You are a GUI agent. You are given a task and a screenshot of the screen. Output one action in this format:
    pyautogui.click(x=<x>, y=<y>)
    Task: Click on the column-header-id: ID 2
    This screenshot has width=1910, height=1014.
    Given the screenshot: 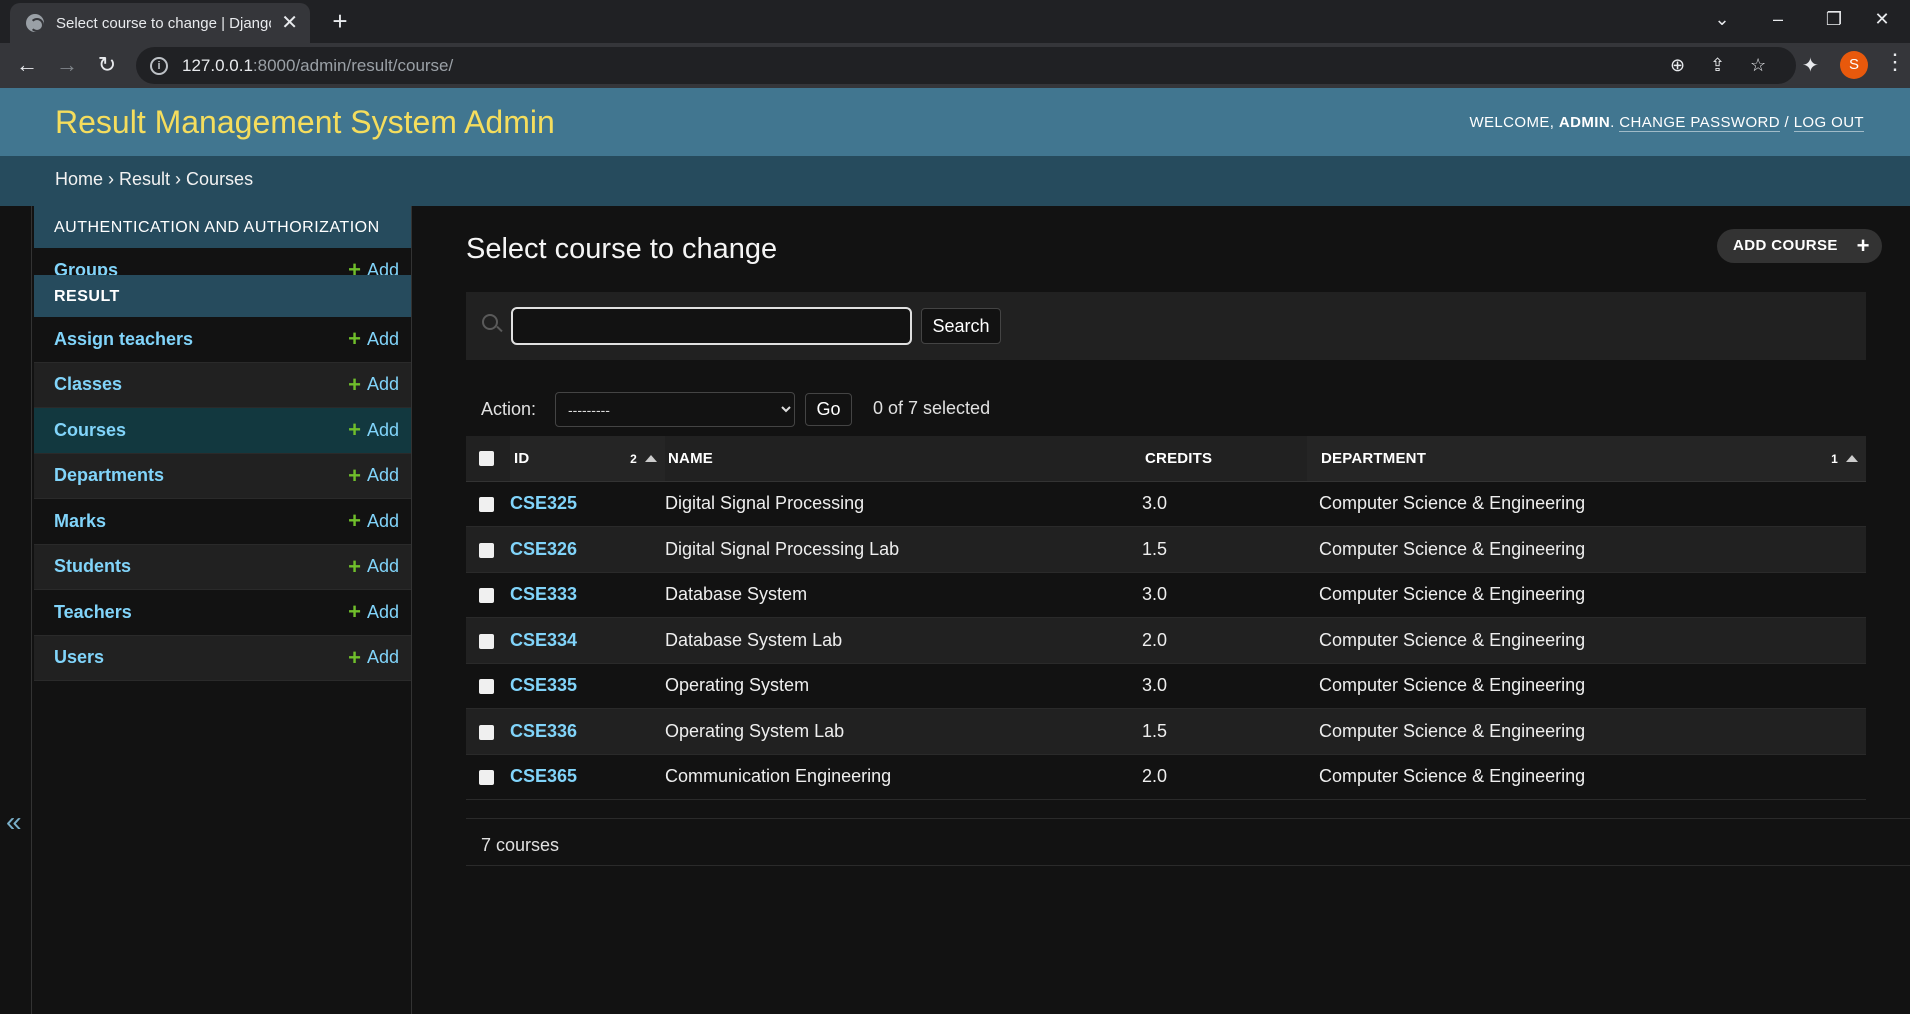 What is the action you would take?
    pyautogui.click(x=587, y=459)
    